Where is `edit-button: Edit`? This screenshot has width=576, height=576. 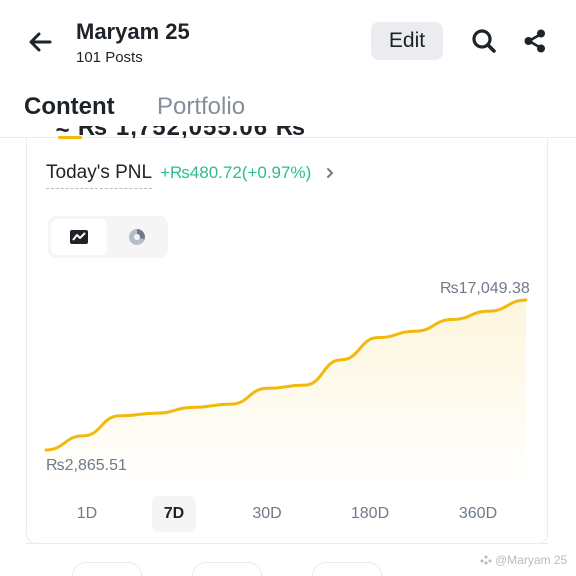
edit-button: Edit is located at coordinates (407, 41).